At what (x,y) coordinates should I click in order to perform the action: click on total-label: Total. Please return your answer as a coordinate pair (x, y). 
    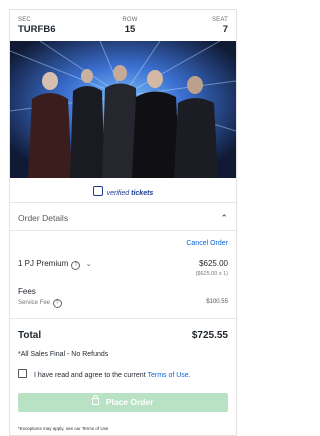
    Looking at the image, I should click on (30, 335).